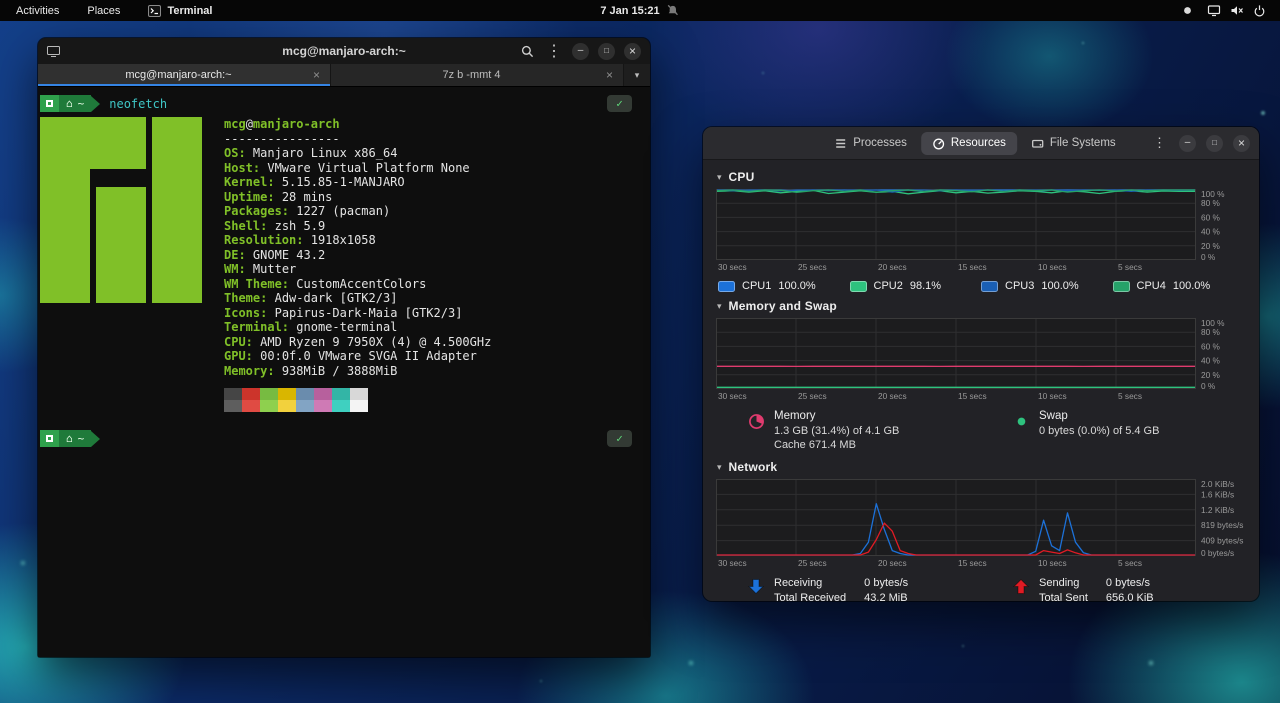 This screenshot has width=1280, height=703. What do you see at coordinates (756, 587) in the screenshot?
I see `download-arrow-icon` at bounding box center [756, 587].